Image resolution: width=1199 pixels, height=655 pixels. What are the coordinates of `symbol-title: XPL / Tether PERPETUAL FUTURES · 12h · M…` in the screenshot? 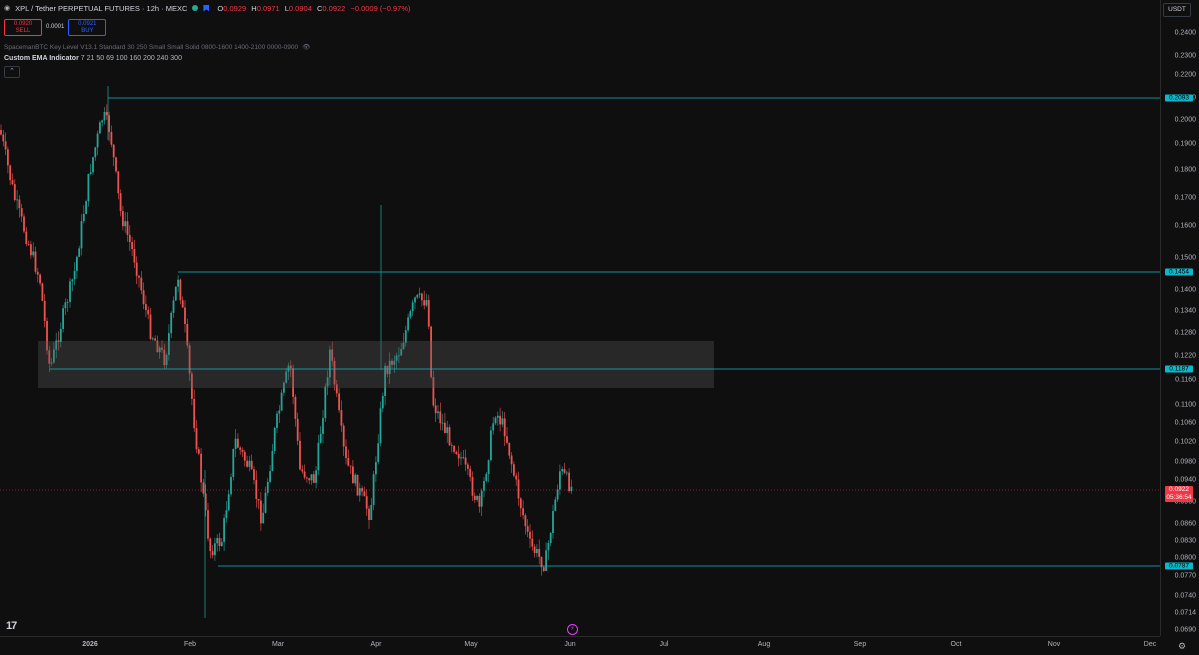 It's located at (101, 8).